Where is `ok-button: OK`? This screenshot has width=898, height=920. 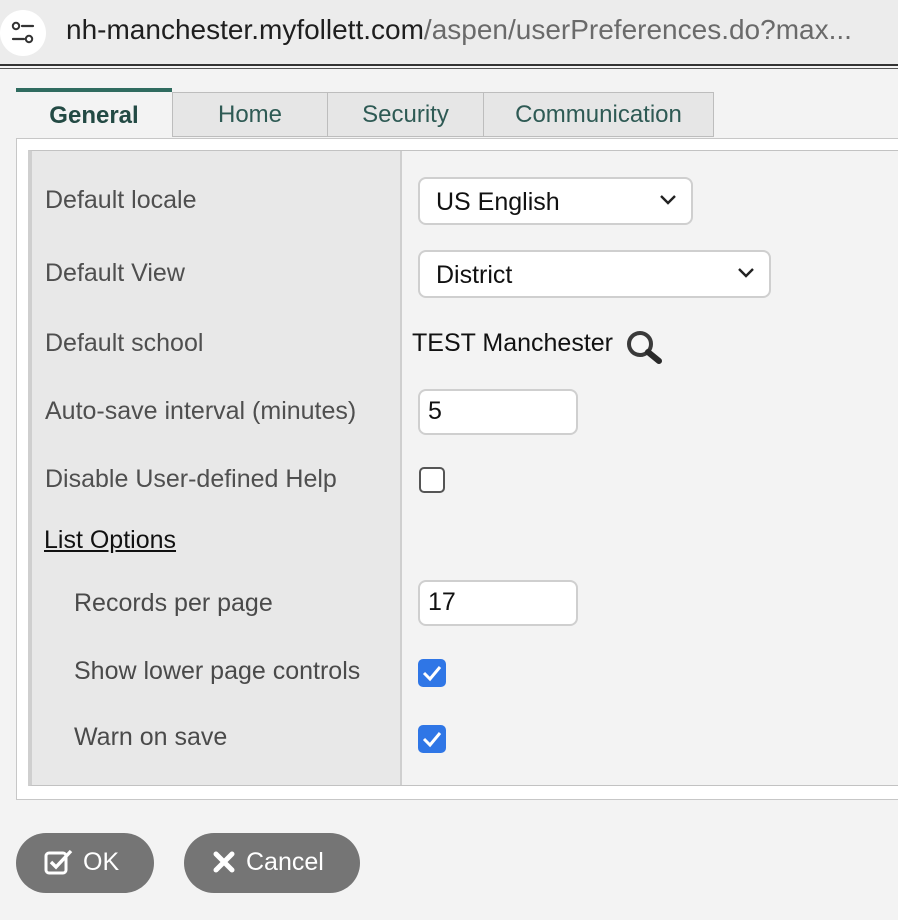 ok-button: OK is located at coordinates (85, 863).